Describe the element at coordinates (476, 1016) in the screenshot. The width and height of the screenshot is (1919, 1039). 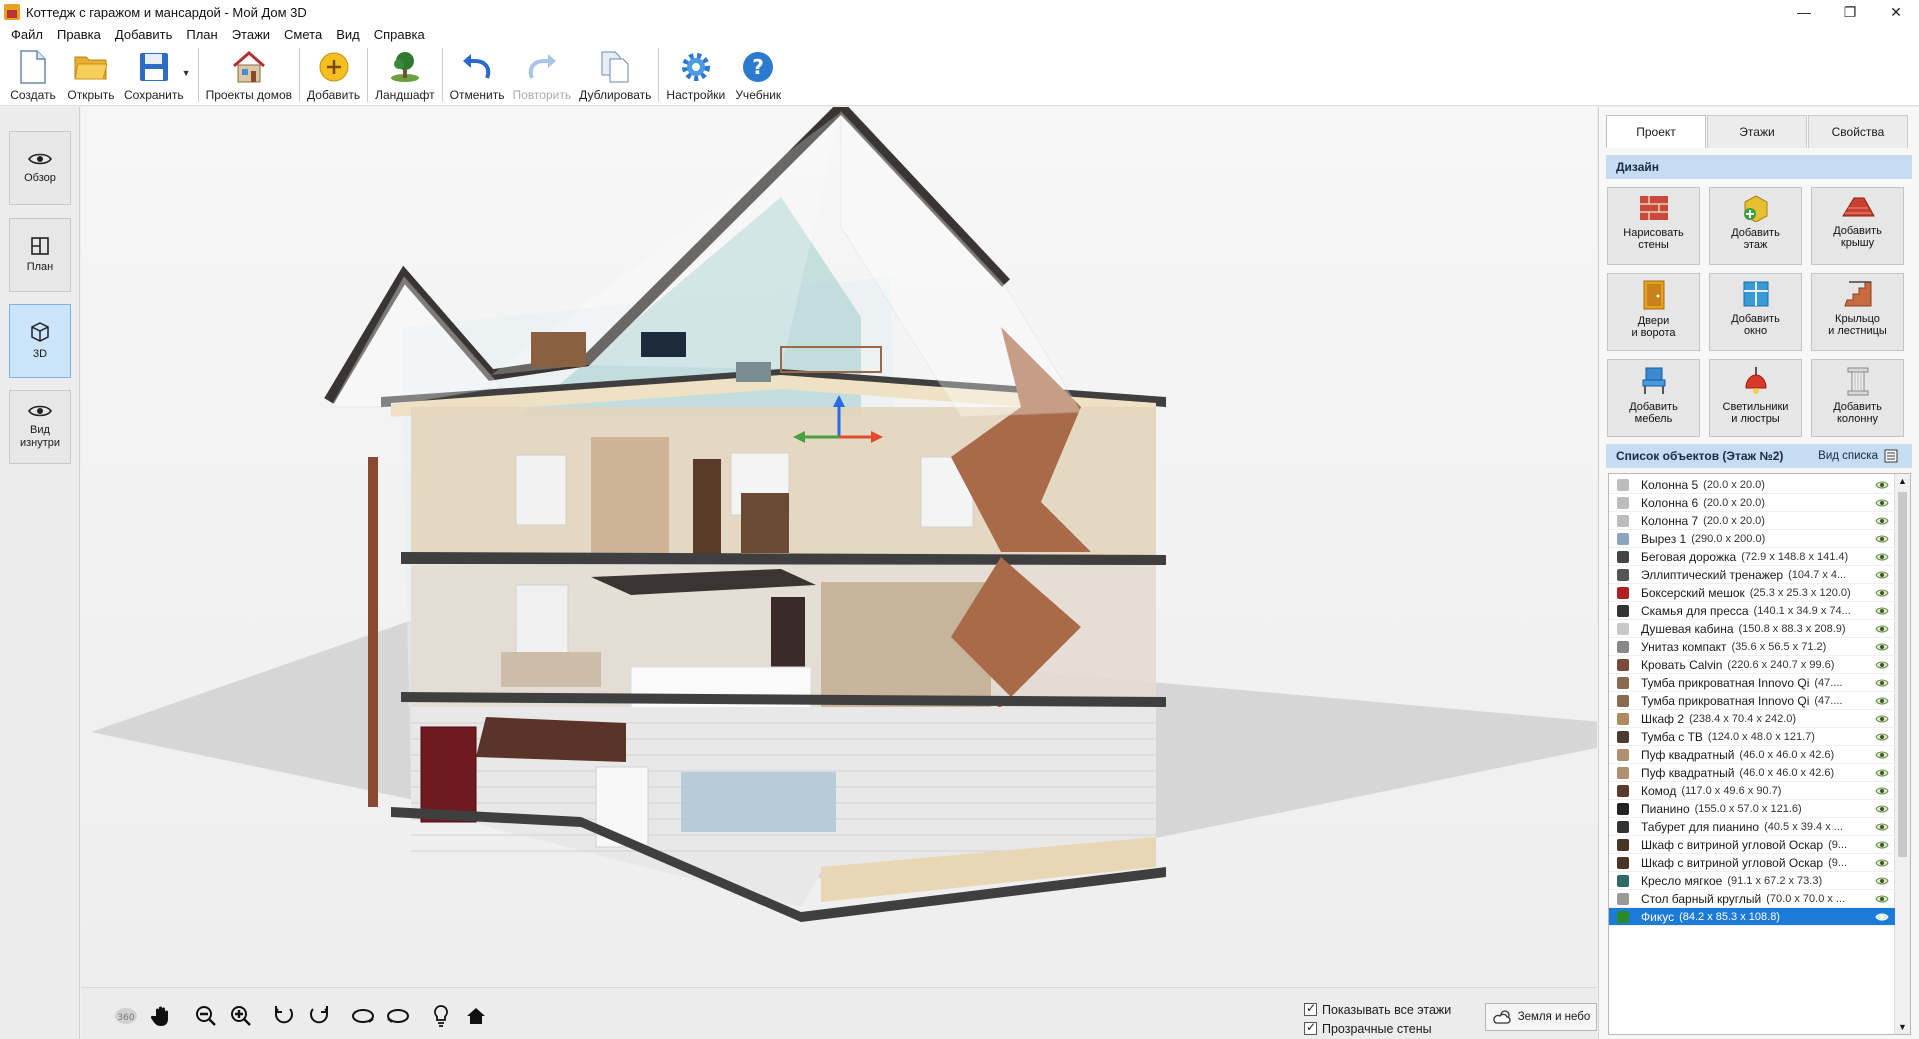
I see `home-view-button` at that location.